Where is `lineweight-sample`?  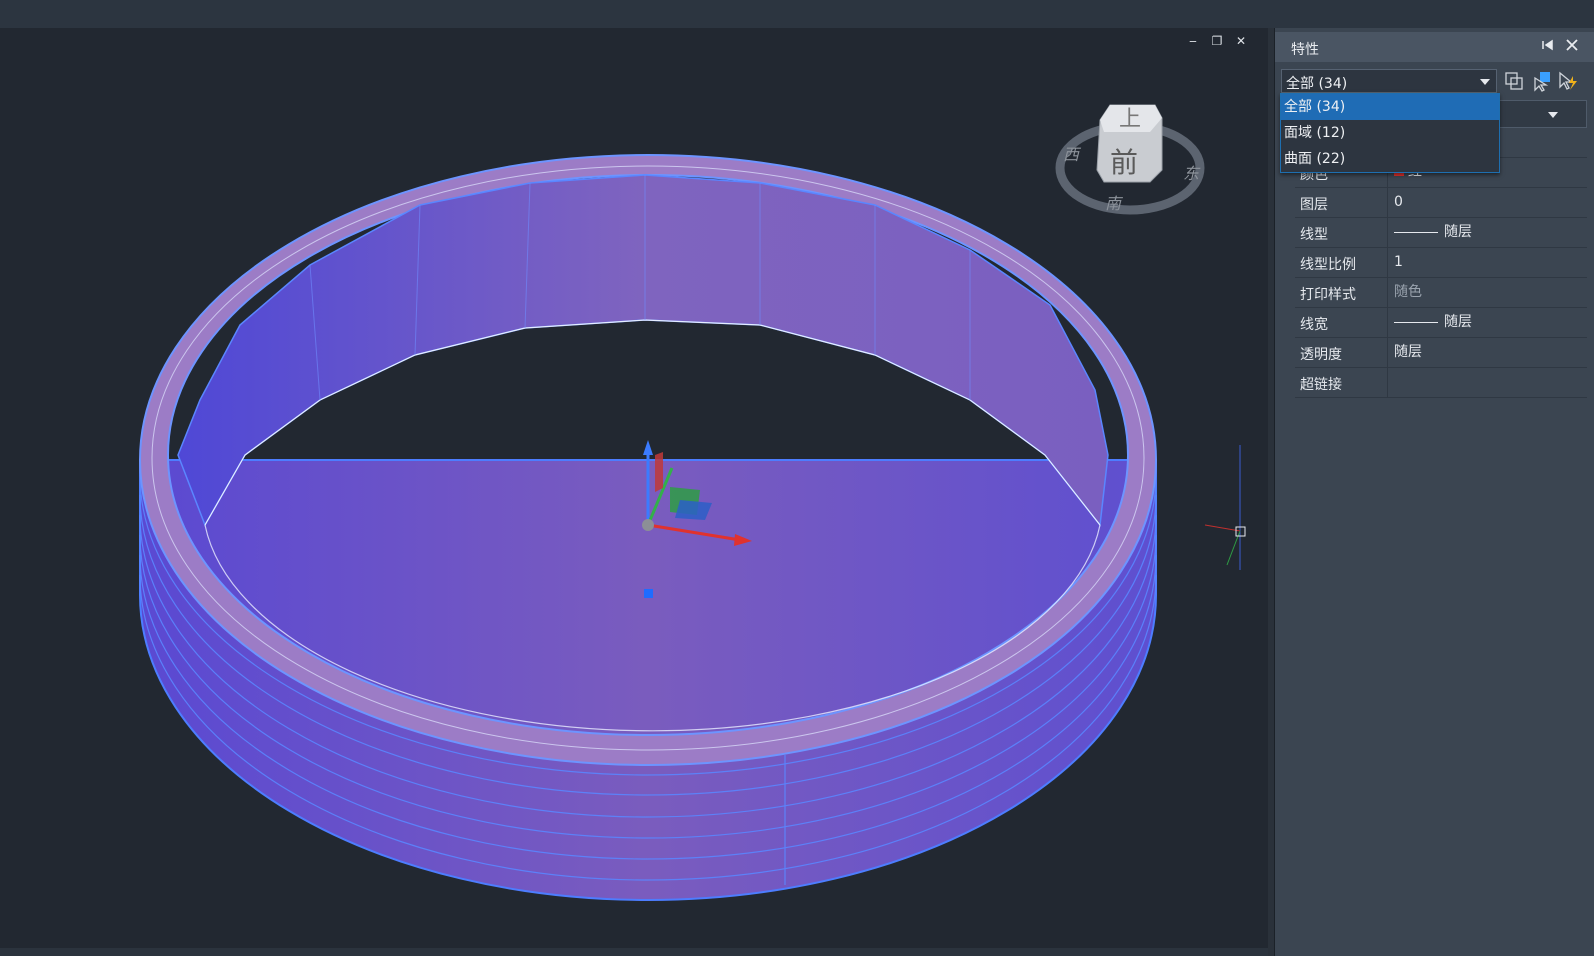 lineweight-sample is located at coordinates (1416, 322).